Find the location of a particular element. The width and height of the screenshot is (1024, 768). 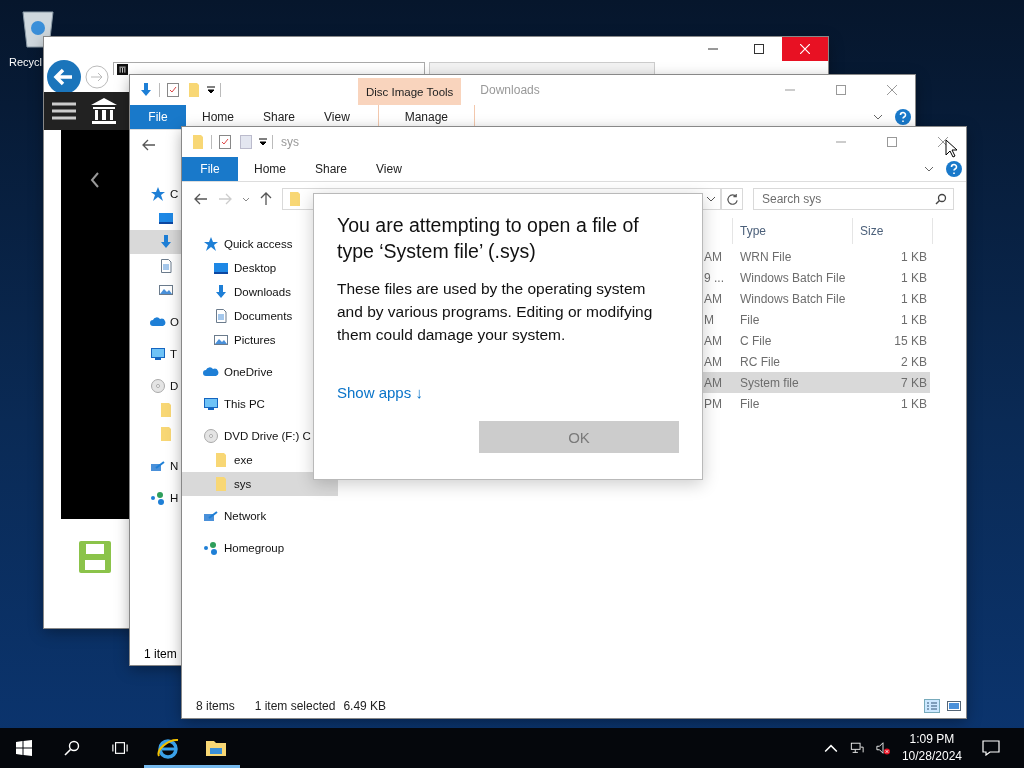

nav-item: O is located at coordinates (156, 322).